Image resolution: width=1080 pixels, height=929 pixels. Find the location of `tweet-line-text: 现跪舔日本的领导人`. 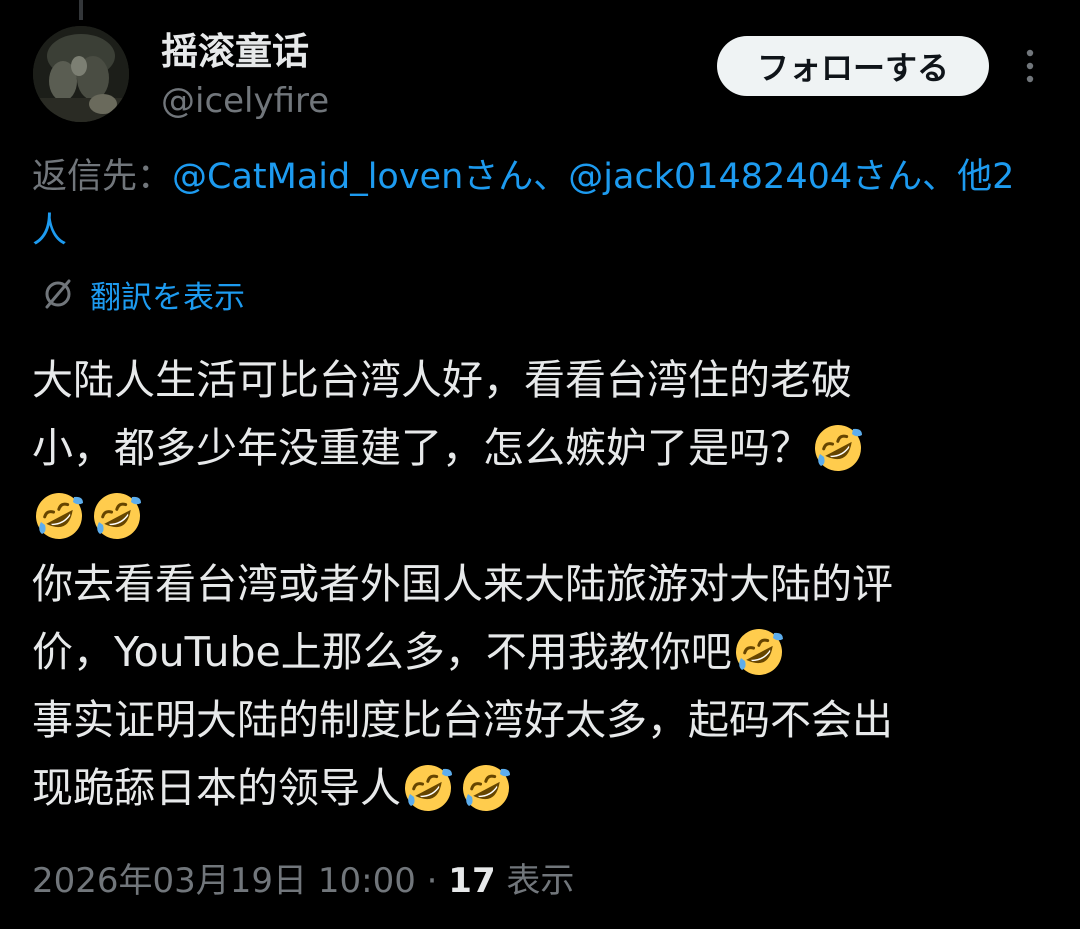

tweet-line-text: 现跪舔日本的领导人 is located at coordinates (216, 788).